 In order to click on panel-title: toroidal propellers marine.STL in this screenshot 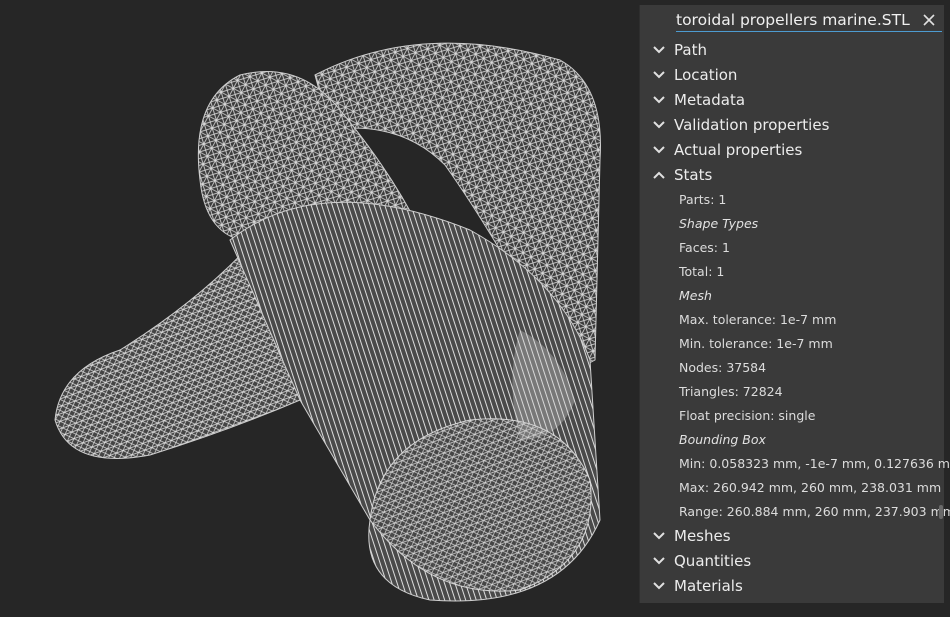, I will do `click(809, 21)`.